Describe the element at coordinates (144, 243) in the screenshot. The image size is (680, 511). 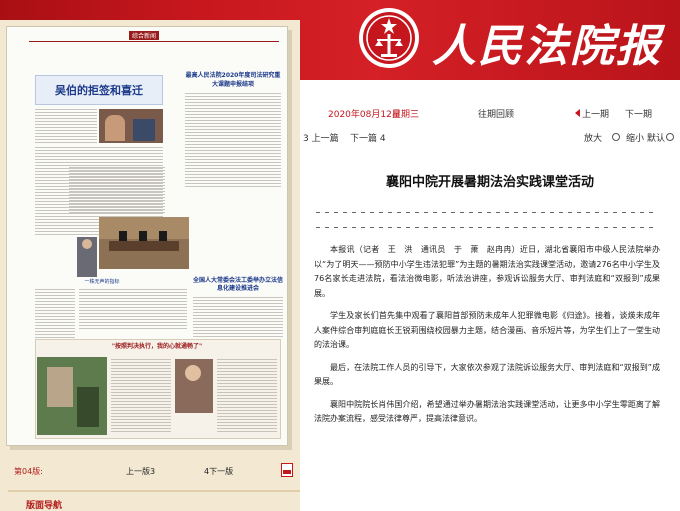
I see `thumb-courtroom-photo` at that location.